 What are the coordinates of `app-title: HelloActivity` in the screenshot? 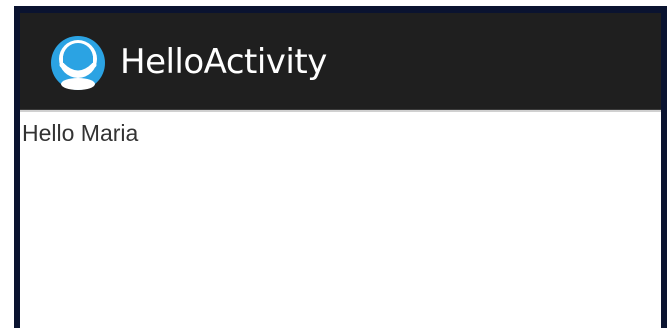 It's located at (223, 62).